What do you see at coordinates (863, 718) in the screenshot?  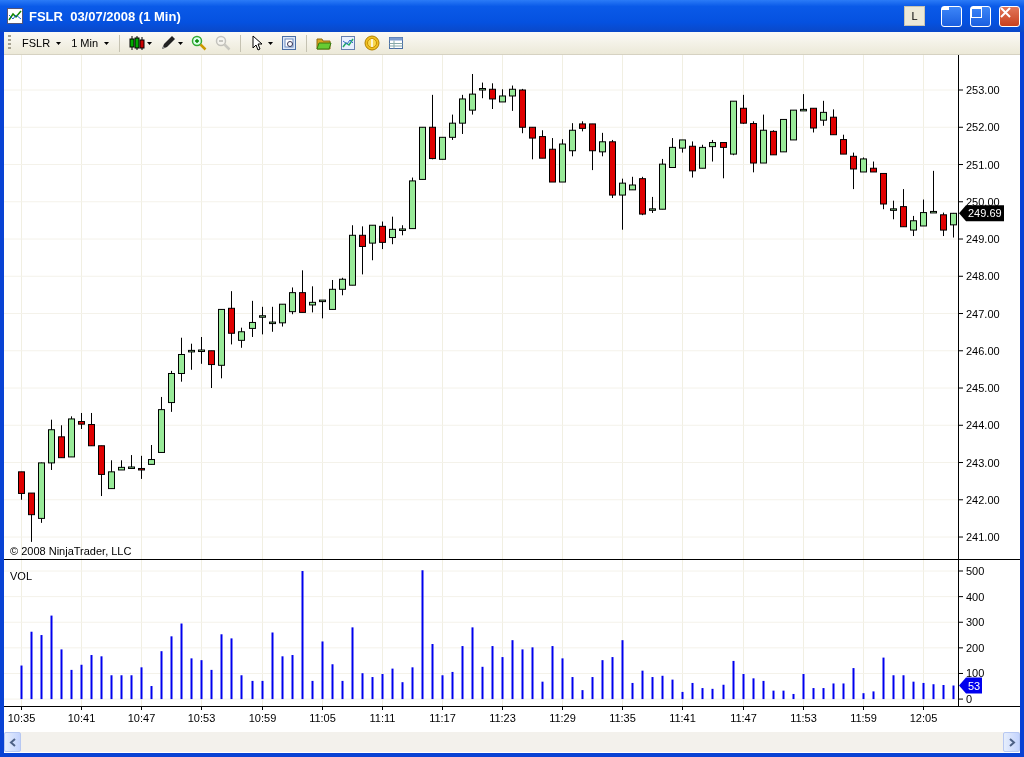 I see `axis-label: 11:59` at bounding box center [863, 718].